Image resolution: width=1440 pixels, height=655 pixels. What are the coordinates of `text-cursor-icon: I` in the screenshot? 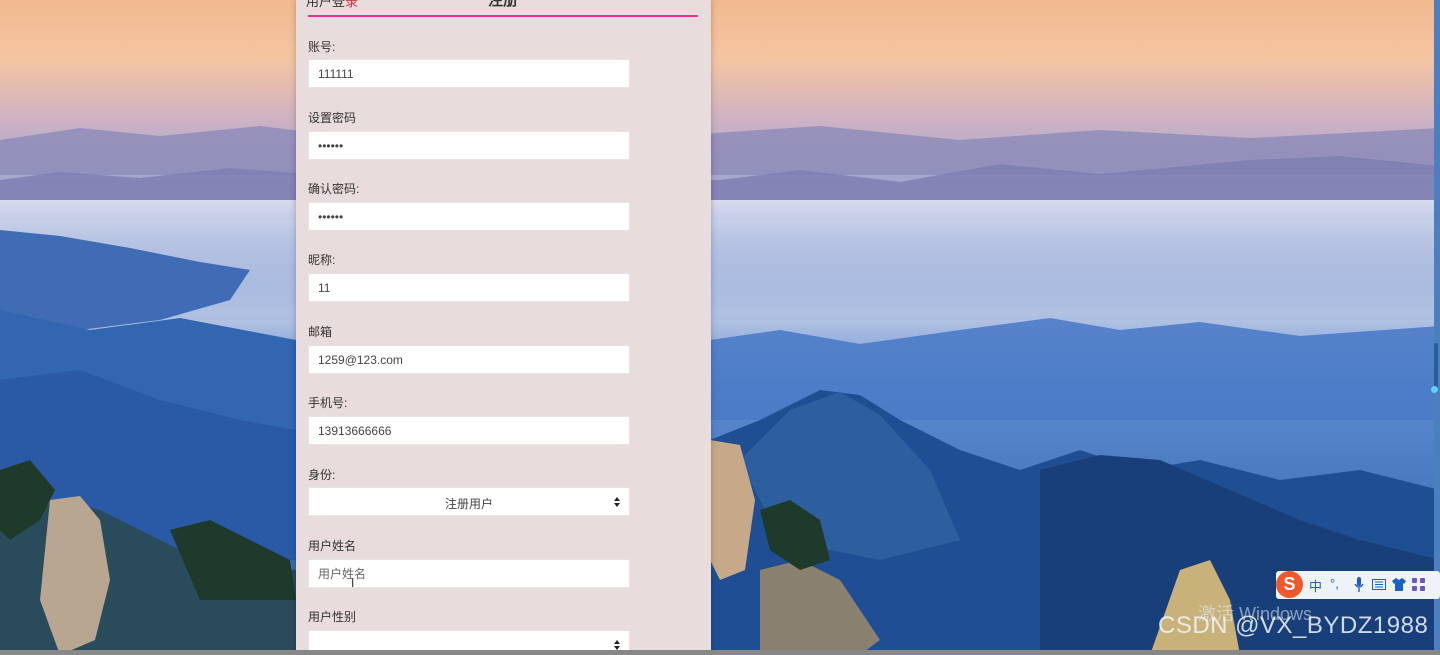 It's located at (353, 583).